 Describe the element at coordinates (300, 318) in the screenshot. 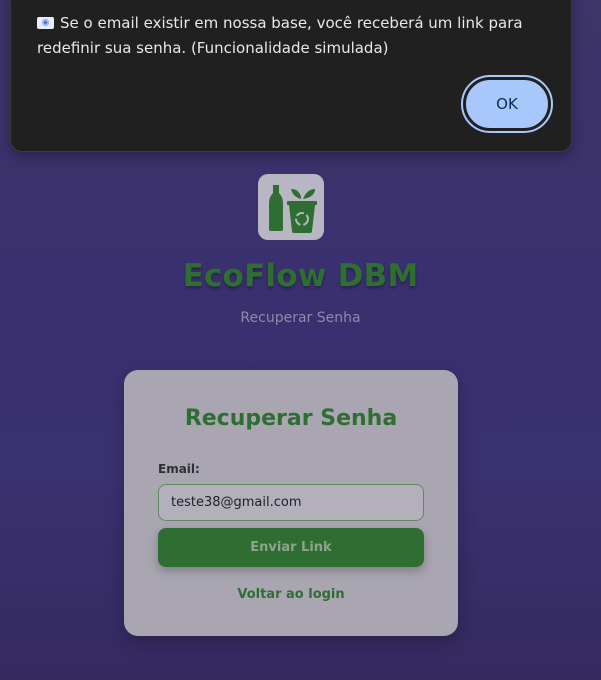

I see `brand-subtitle: Recuperar Senha` at that location.